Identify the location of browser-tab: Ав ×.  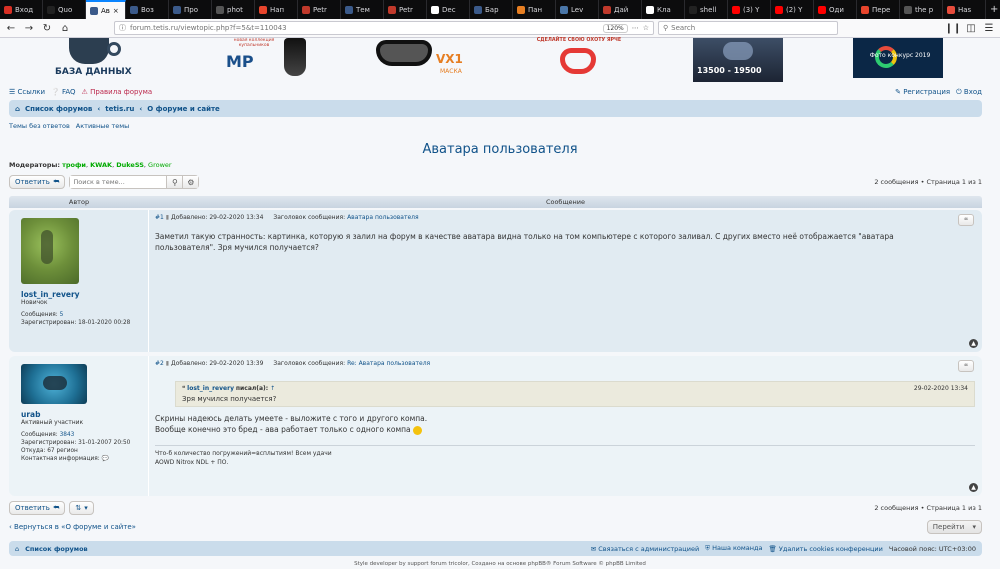
(106, 9).